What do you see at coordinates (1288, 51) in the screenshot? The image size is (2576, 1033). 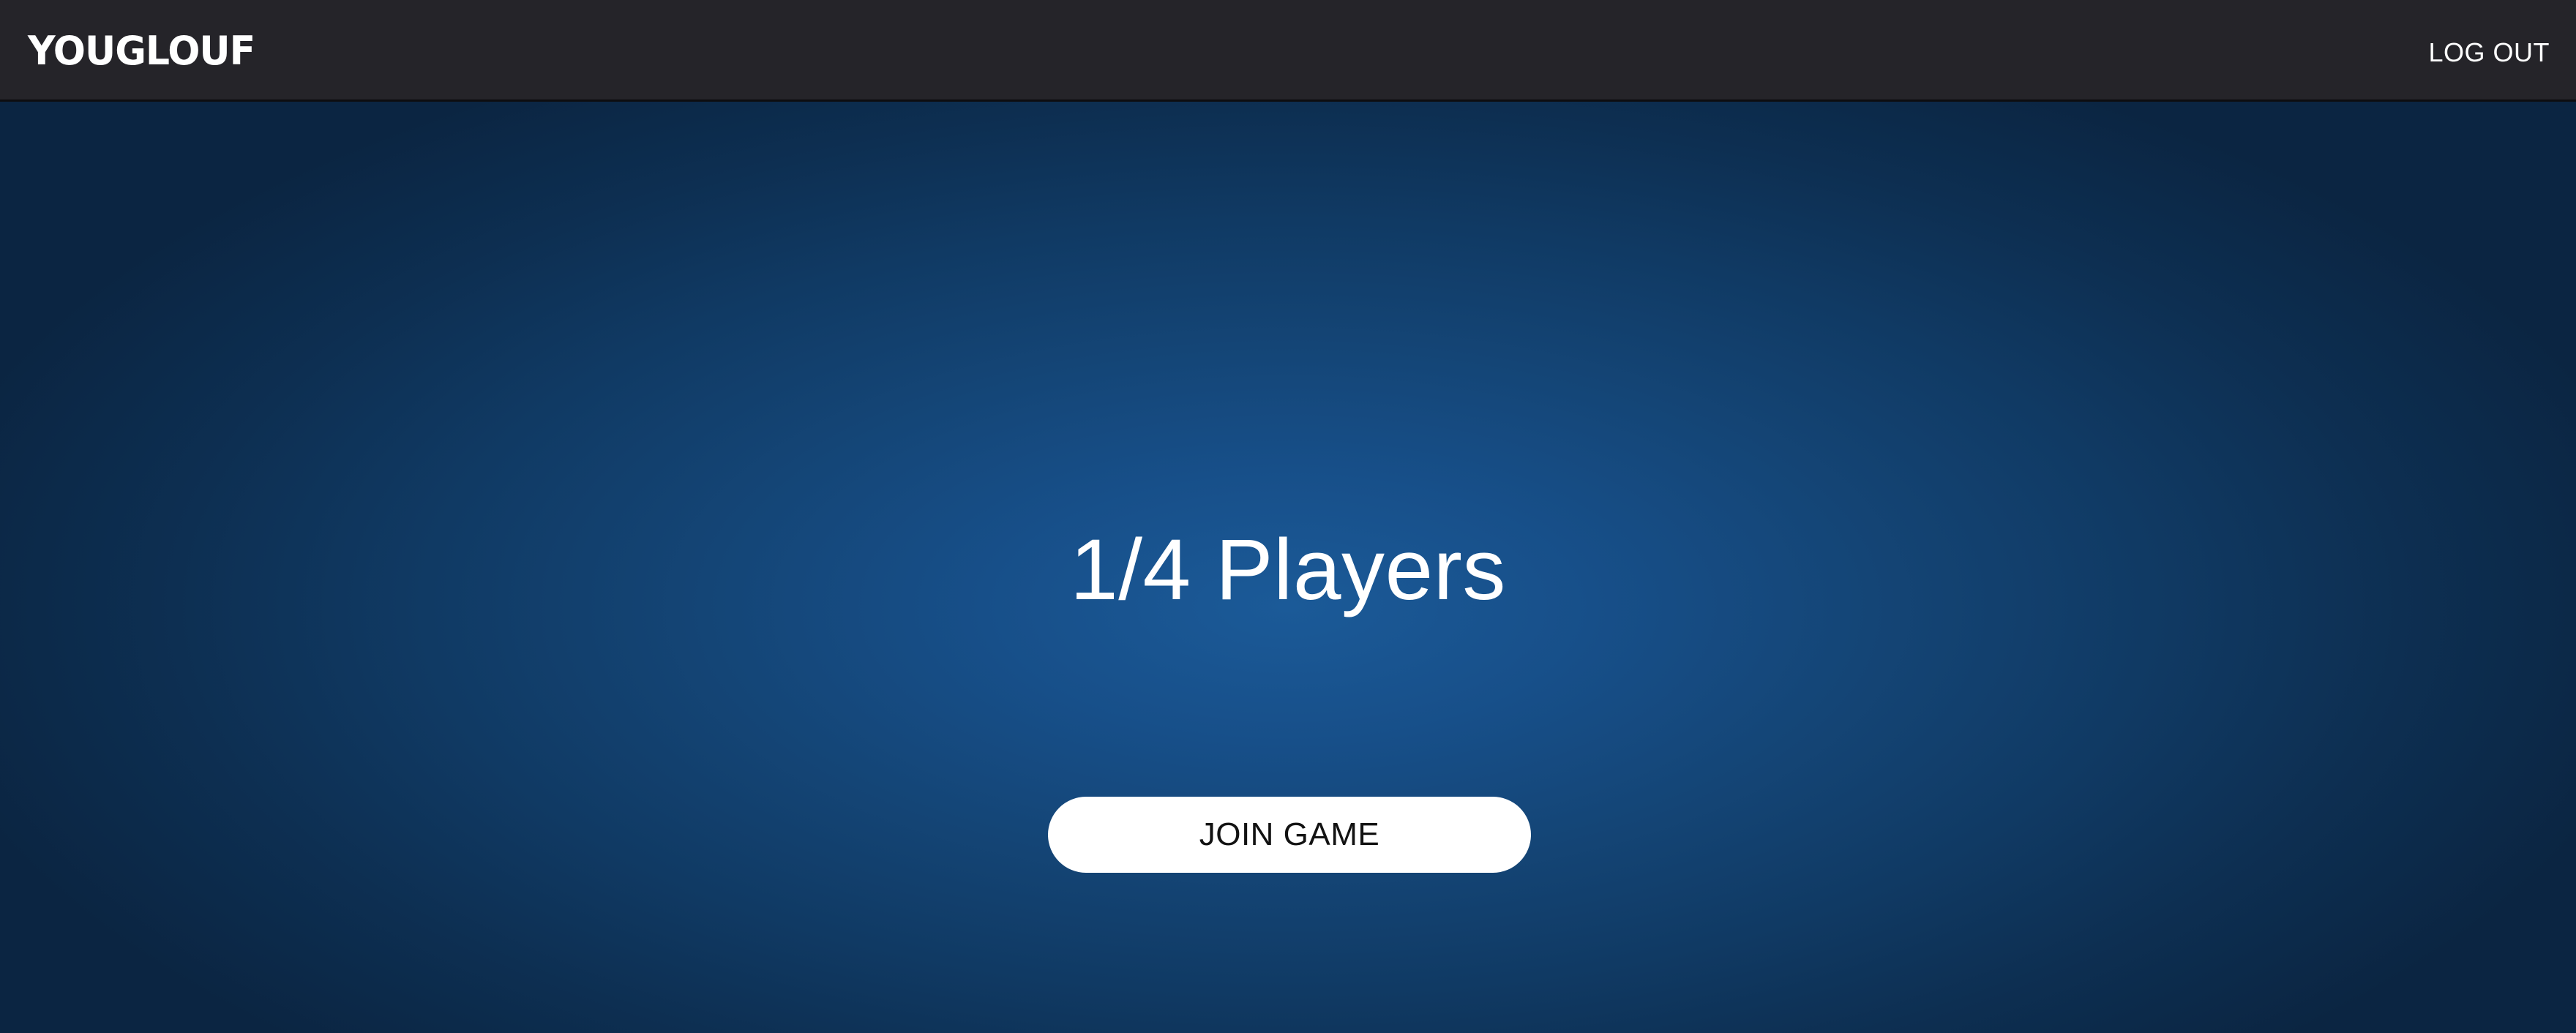 I see `top-navbar: YOUGLOUF LOG OUT` at bounding box center [1288, 51].